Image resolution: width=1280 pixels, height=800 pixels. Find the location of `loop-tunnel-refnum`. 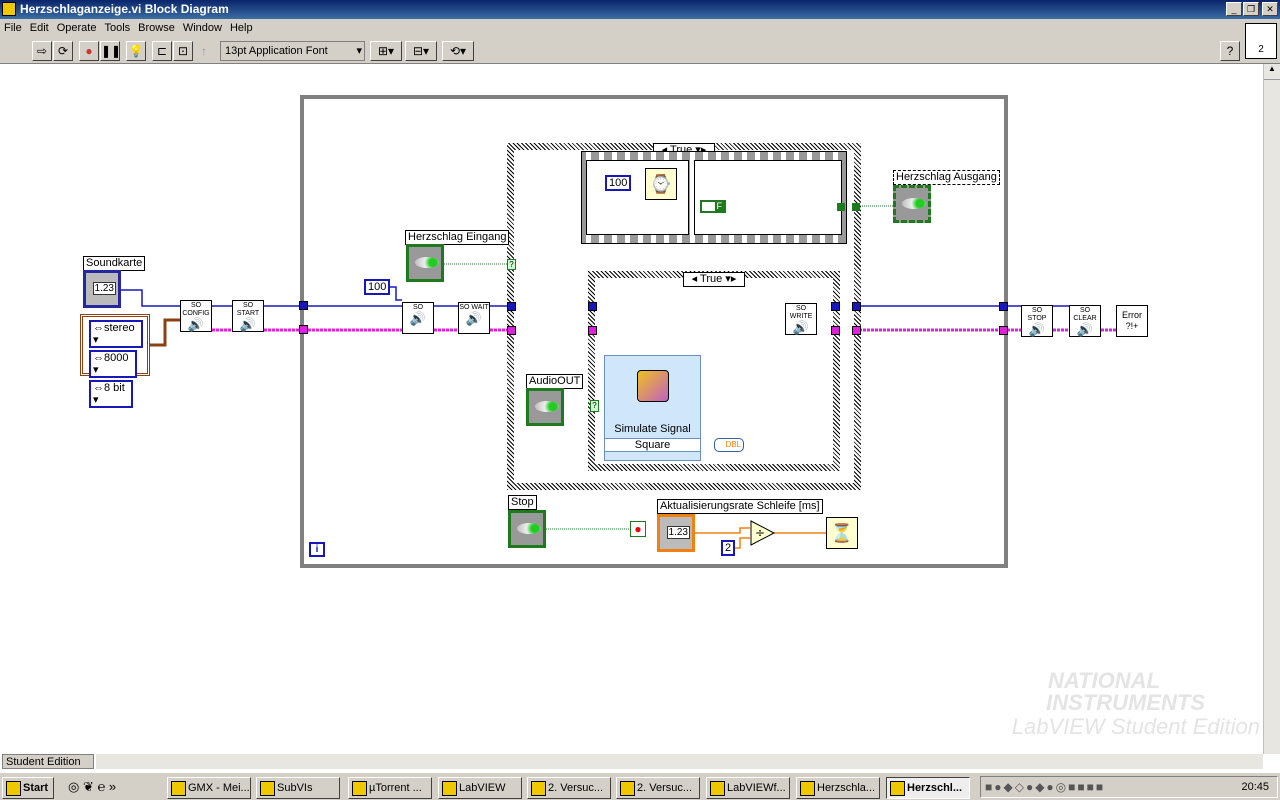

loop-tunnel-refnum is located at coordinates (303, 305).